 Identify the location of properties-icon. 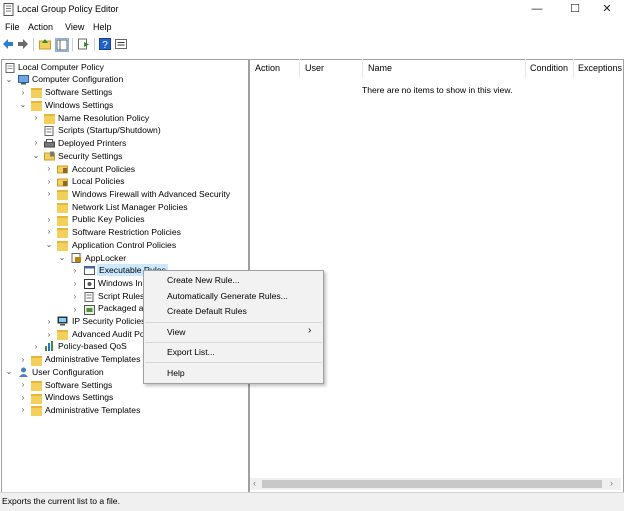
(121, 44).